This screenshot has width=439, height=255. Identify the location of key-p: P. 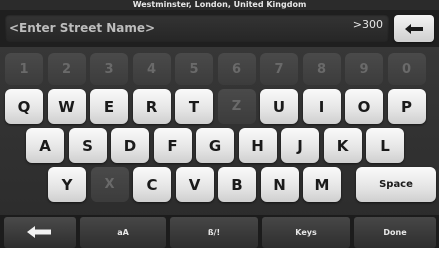
(406, 106).